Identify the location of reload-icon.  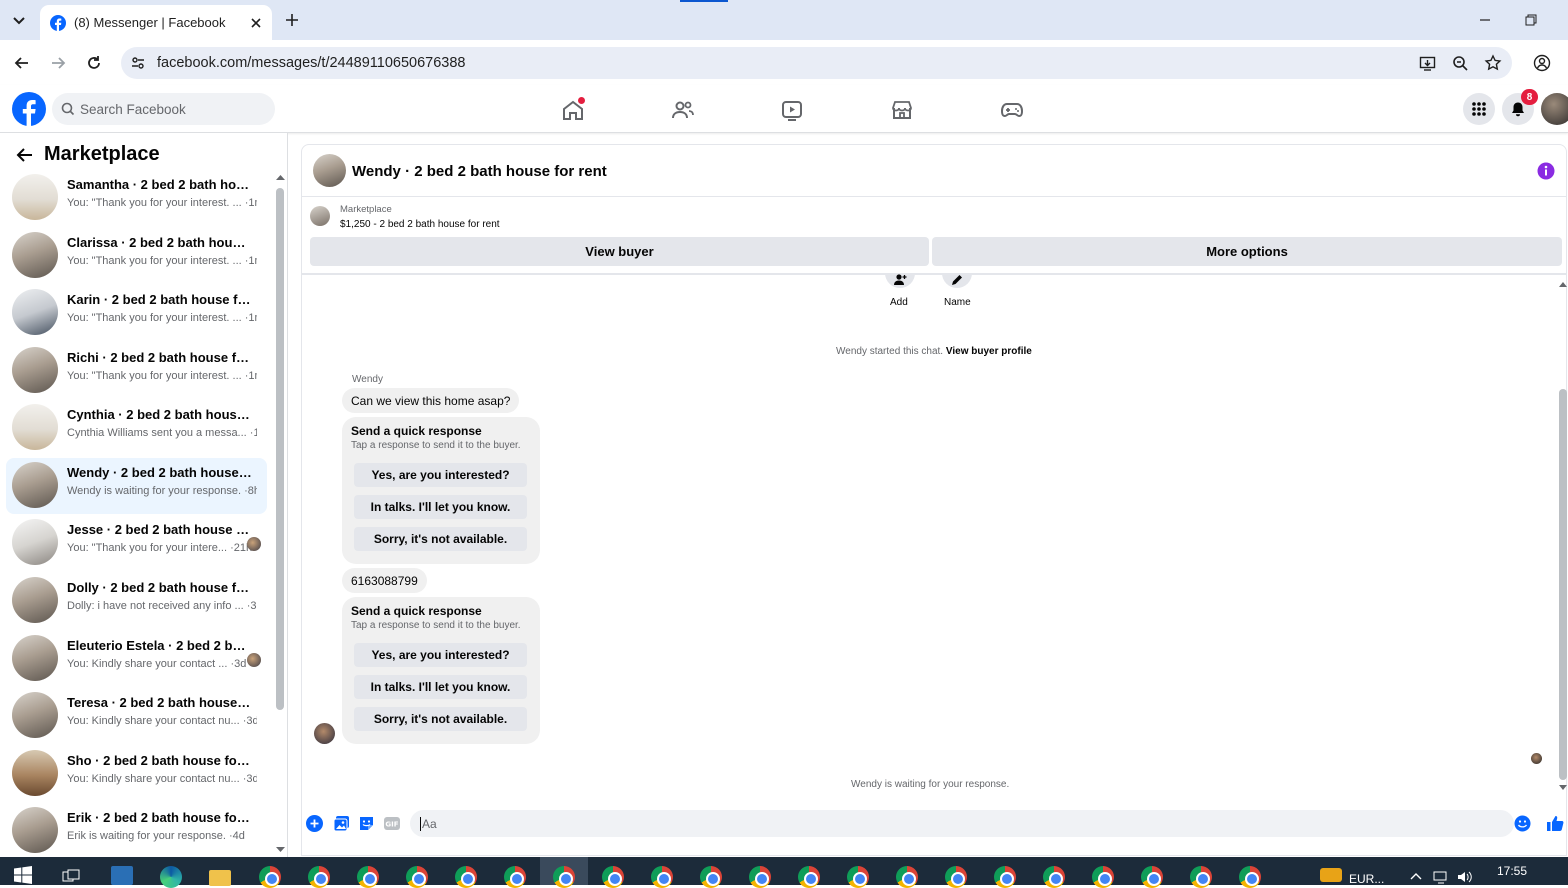
(94, 63).